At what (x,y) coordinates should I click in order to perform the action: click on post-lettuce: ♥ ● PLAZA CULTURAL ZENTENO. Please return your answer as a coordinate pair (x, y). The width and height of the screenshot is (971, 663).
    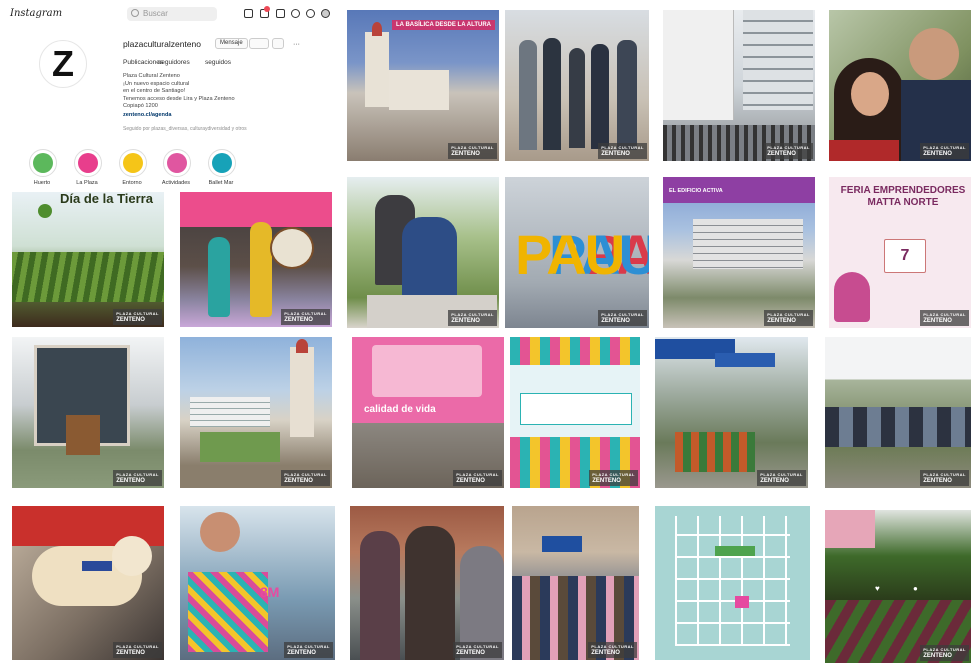
    Looking at the image, I should click on (898, 586).